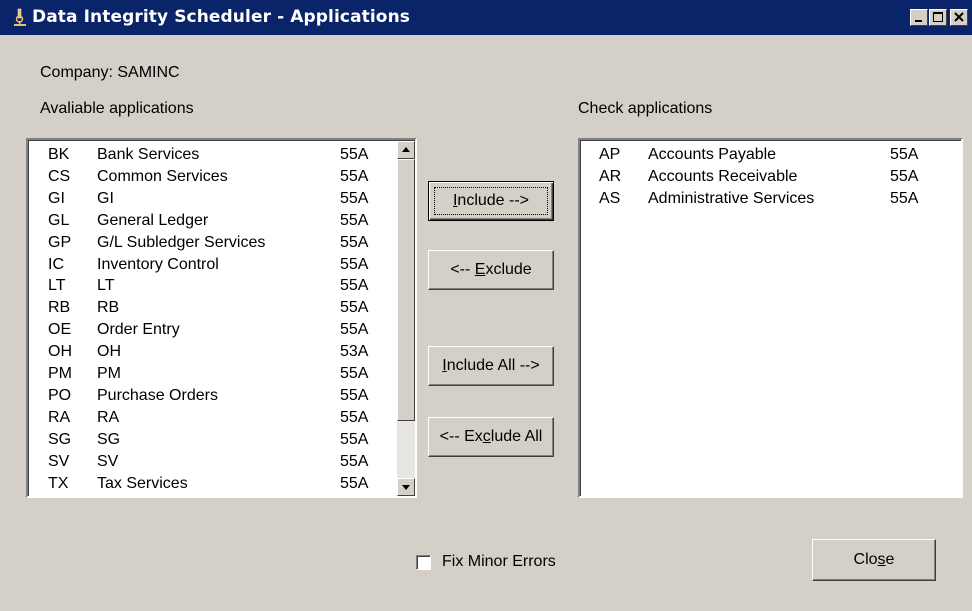  Describe the element at coordinates (723, 176) in the screenshot. I see `list-item-name: Accounts Receivable` at that location.